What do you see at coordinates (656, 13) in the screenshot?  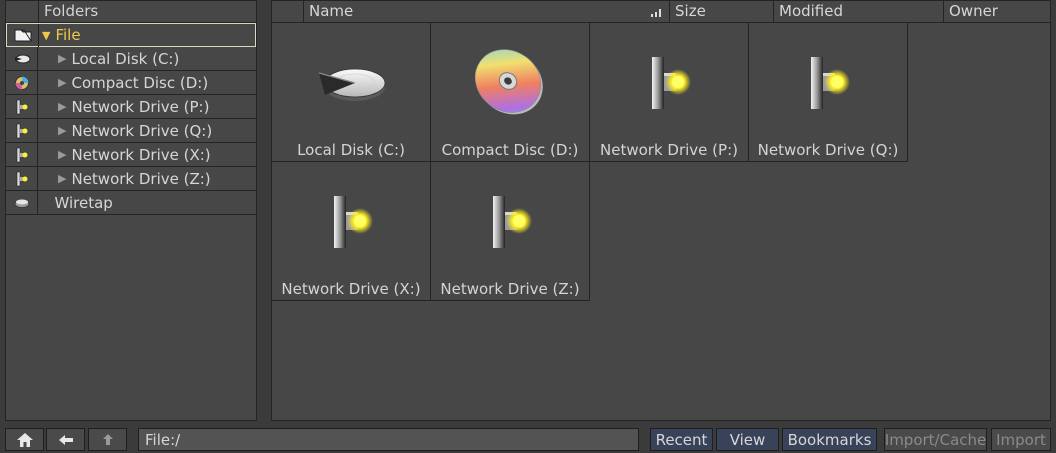 I see `sort-indicator-icon` at bounding box center [656, 13].